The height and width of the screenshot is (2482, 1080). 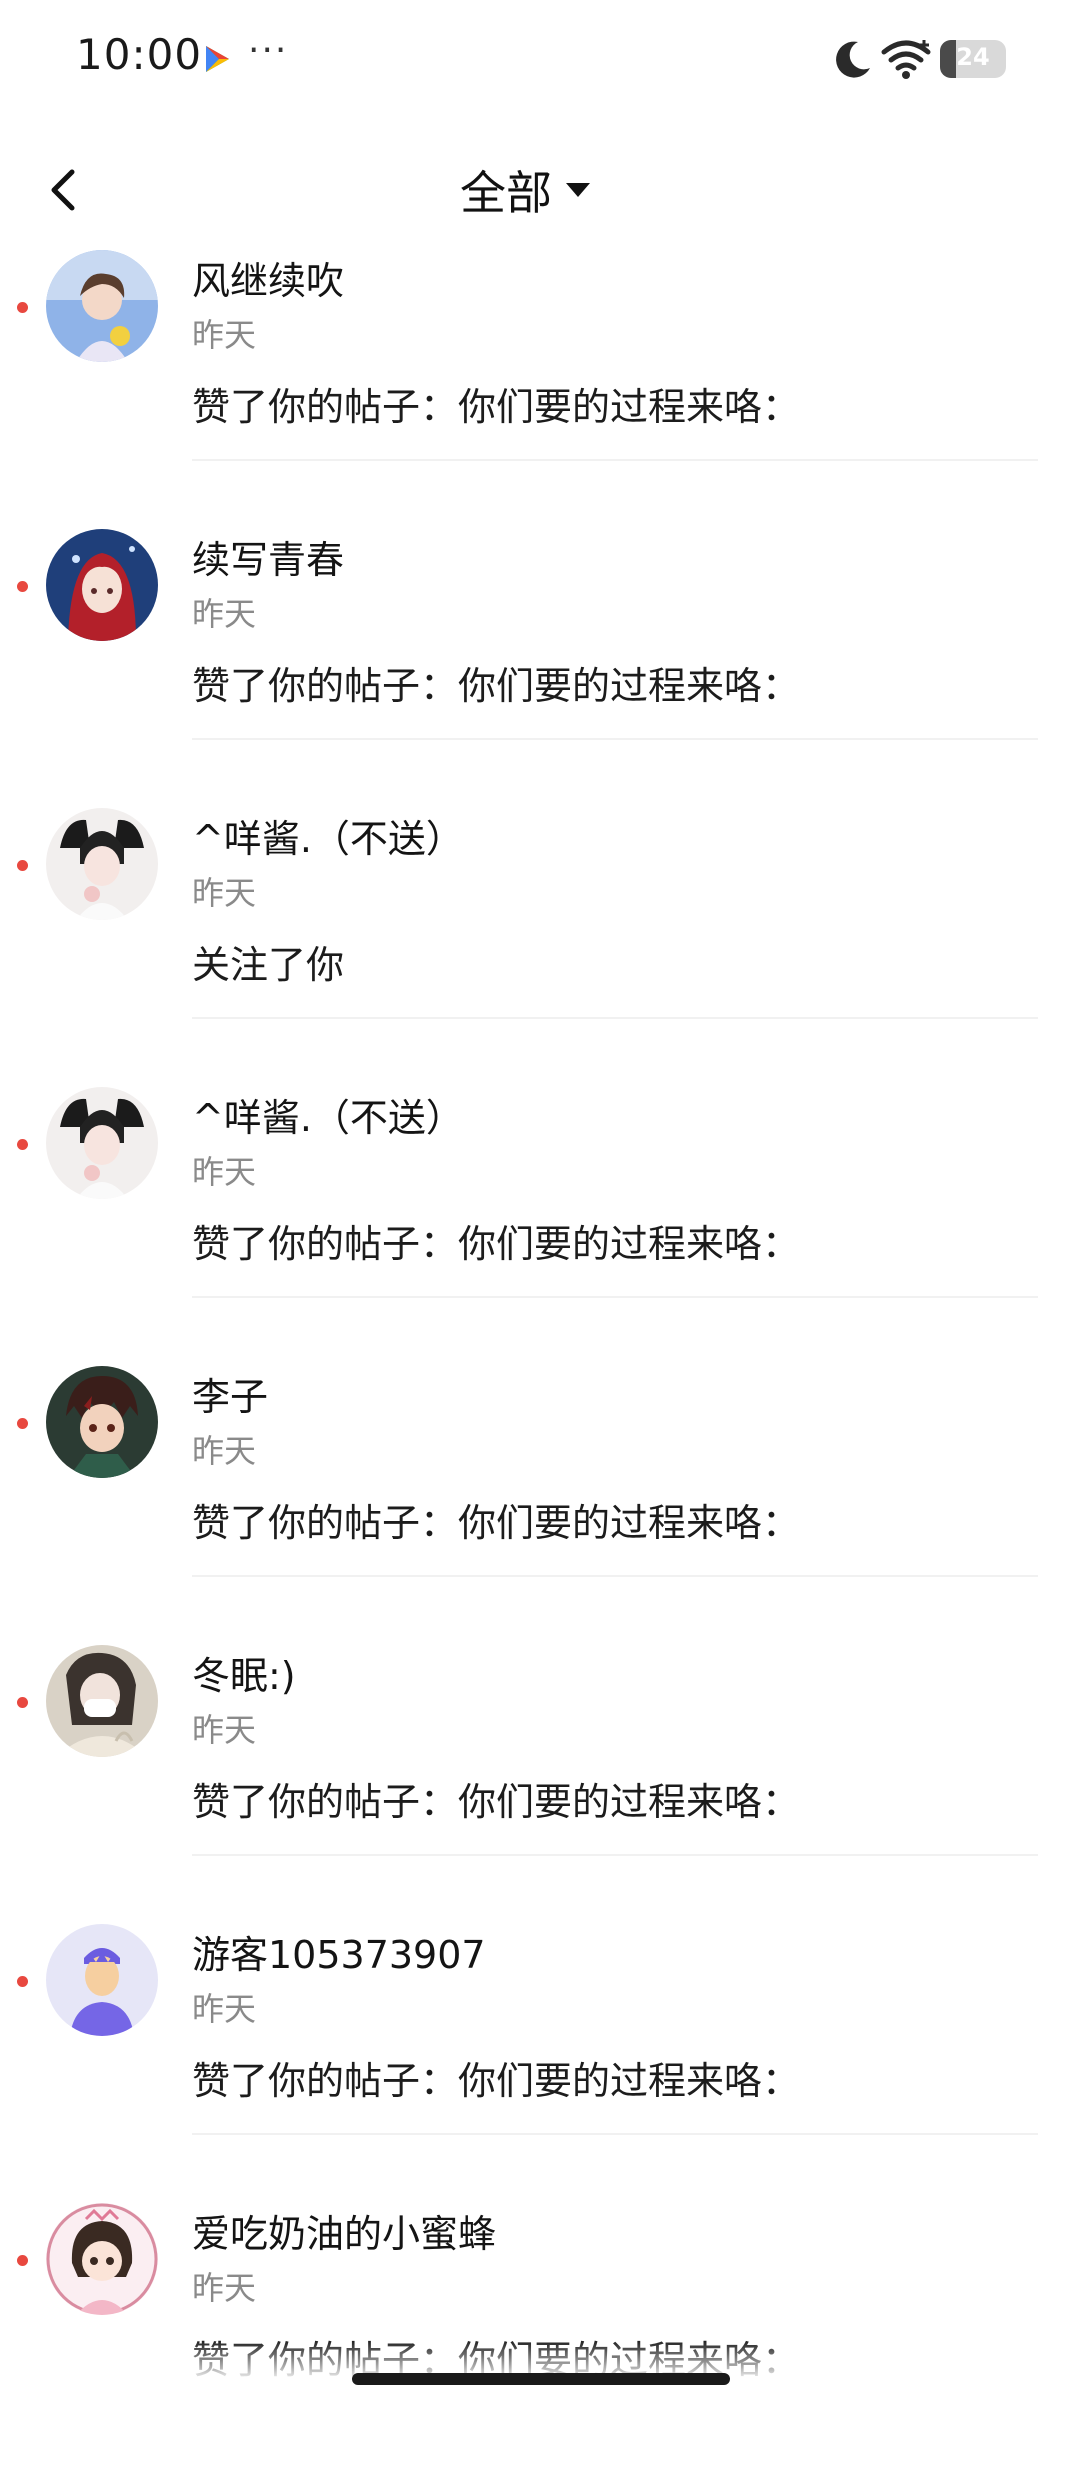 What do you see at coordinates (139, 54) in the screenshot?
I see `status-time: 10:00` at bounding box center [139, 54].